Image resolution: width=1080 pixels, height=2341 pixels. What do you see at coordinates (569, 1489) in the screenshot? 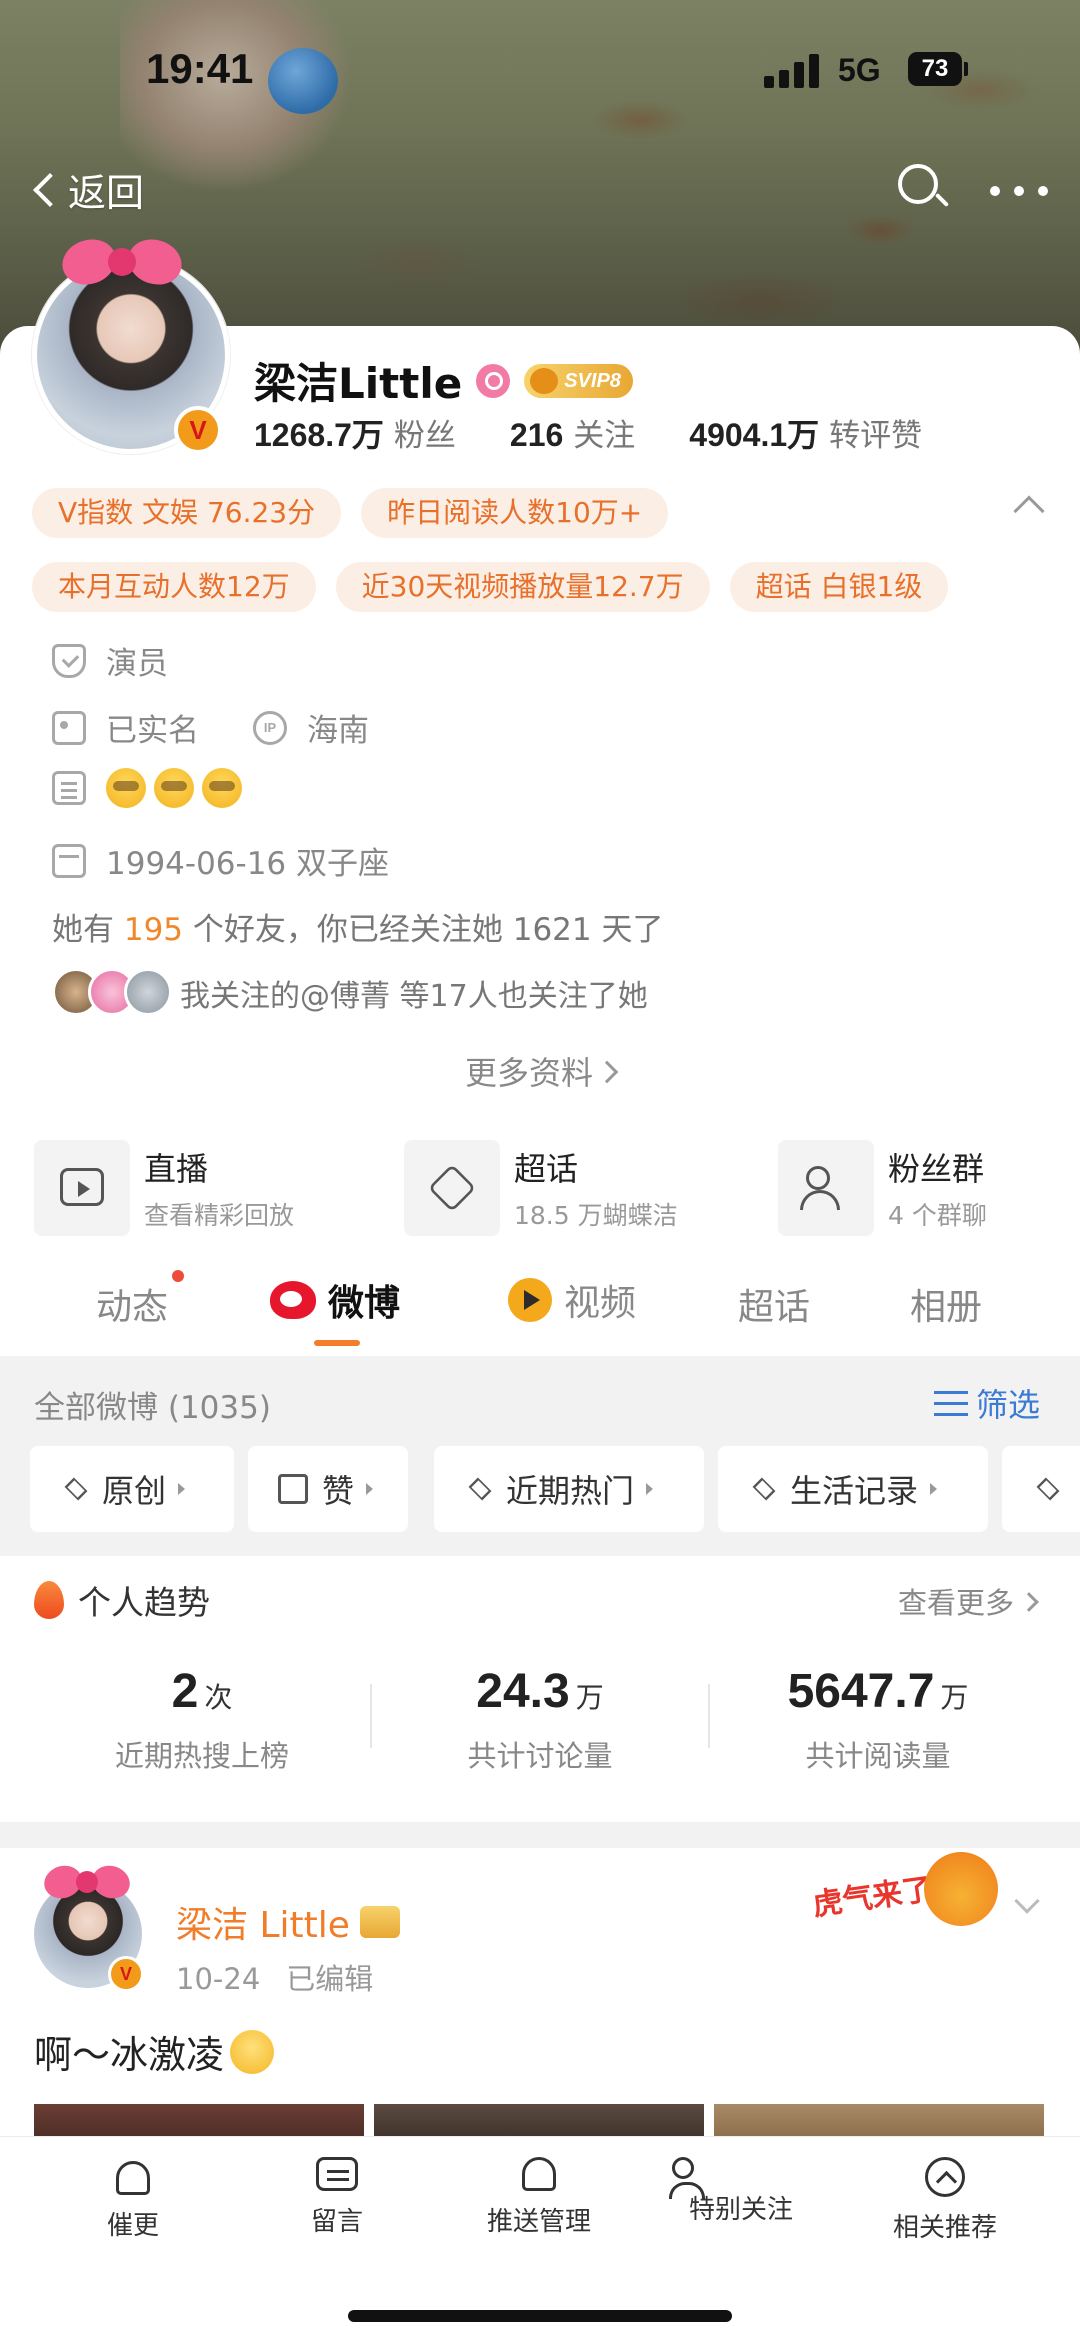
I see `filter-pill-hot: 近期热门` at bounding box center [569, 1489].